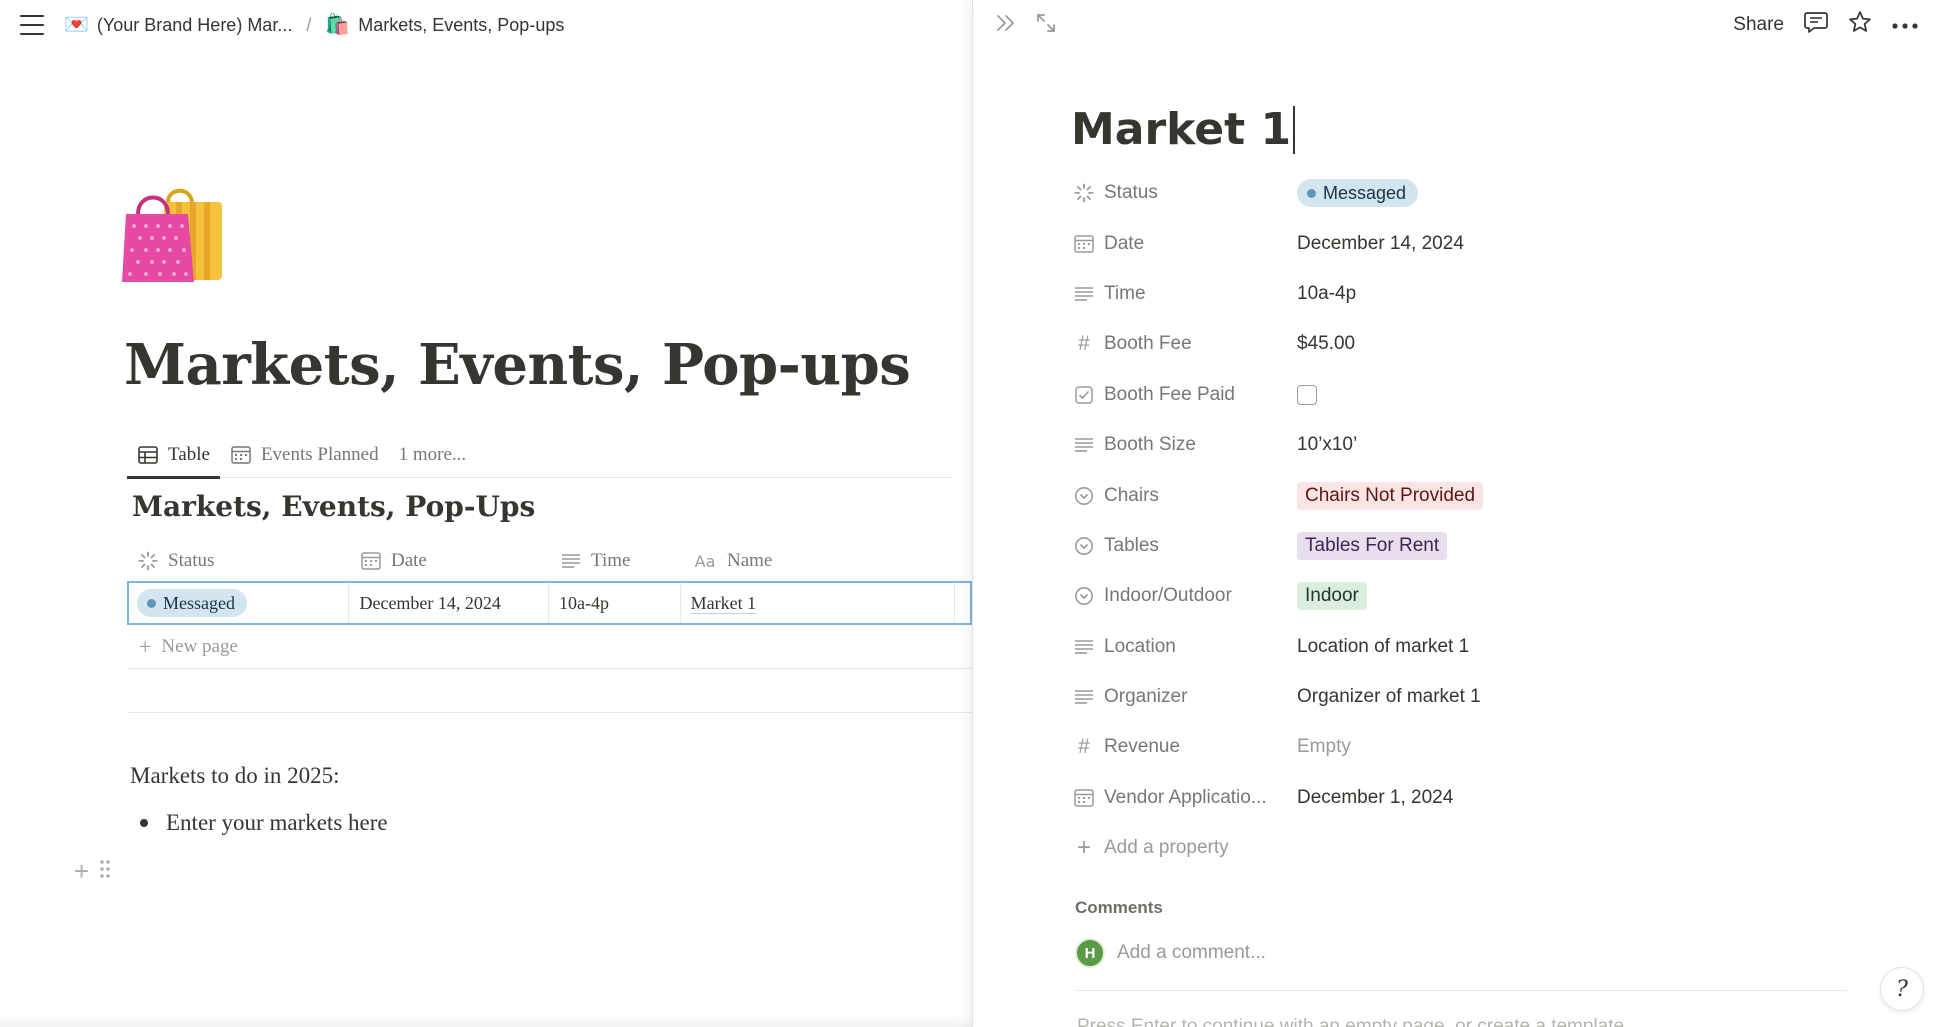  I want to click on peek-page-title: Market 1, so click(1183, 129).